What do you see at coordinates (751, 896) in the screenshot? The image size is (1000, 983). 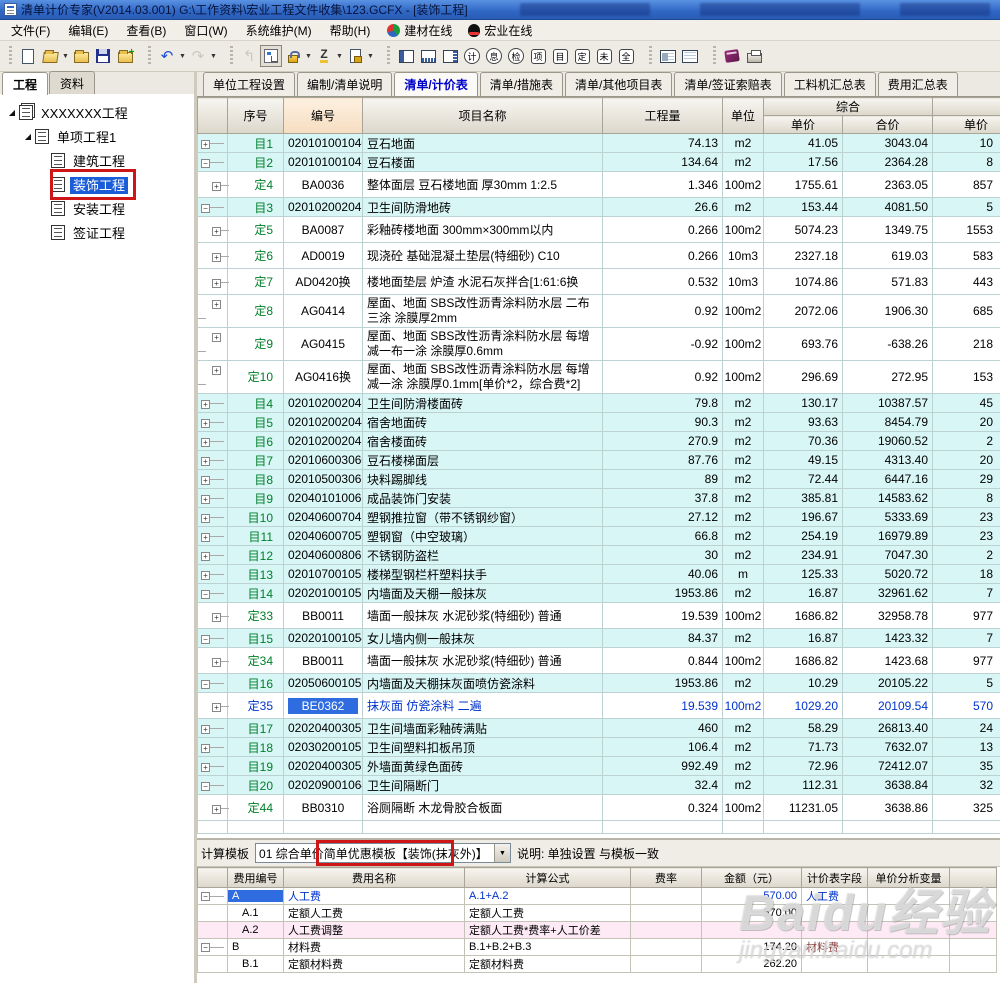 I see `fee-cell-amount: 570.00` at bounding box center [751, 896].